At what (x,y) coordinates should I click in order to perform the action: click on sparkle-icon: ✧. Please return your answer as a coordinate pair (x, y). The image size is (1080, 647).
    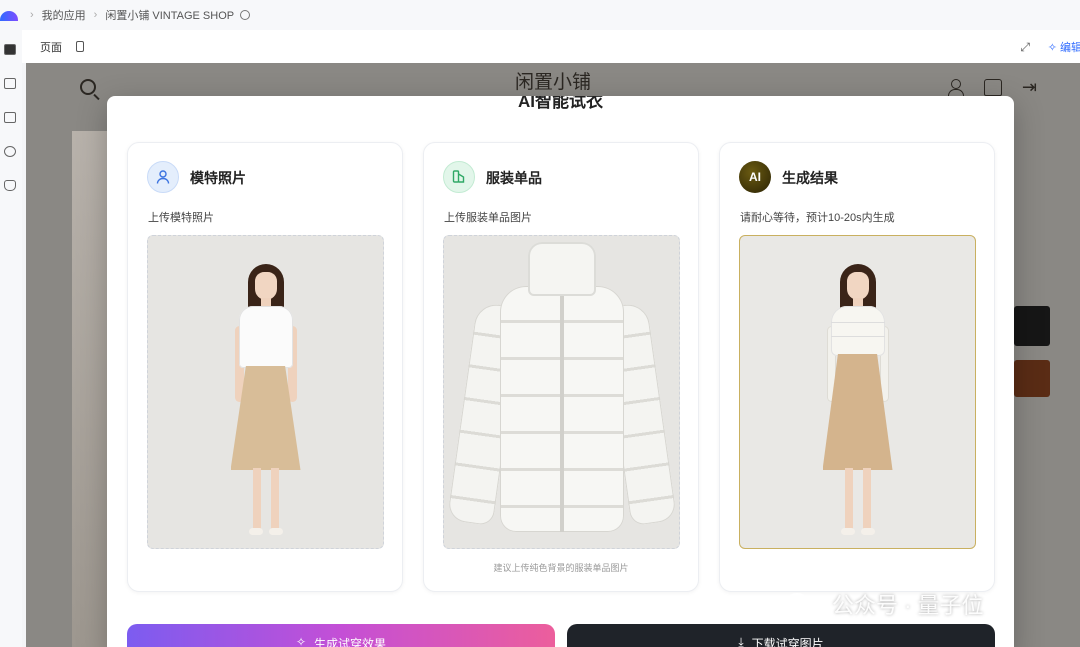
    Looking at the image, I should click on (301, 641).